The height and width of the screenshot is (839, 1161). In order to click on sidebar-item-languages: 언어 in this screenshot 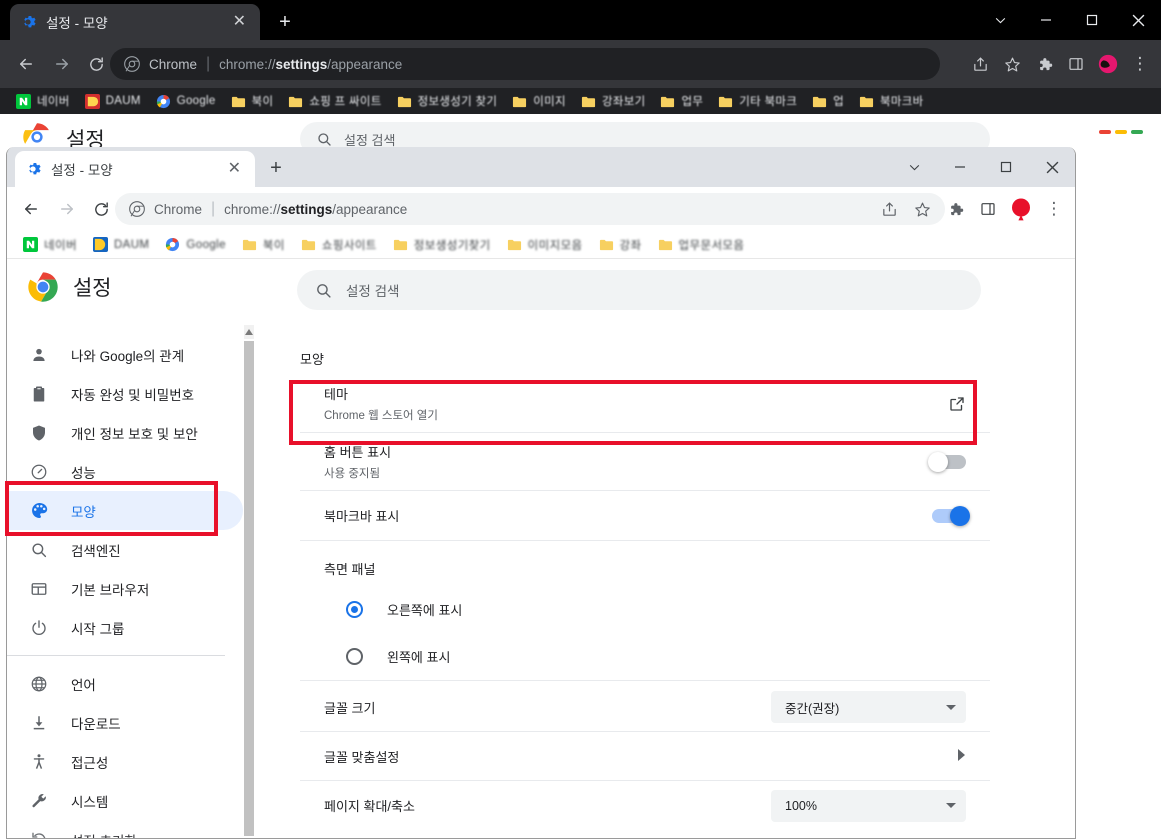, I will do `click(125, 683)`.